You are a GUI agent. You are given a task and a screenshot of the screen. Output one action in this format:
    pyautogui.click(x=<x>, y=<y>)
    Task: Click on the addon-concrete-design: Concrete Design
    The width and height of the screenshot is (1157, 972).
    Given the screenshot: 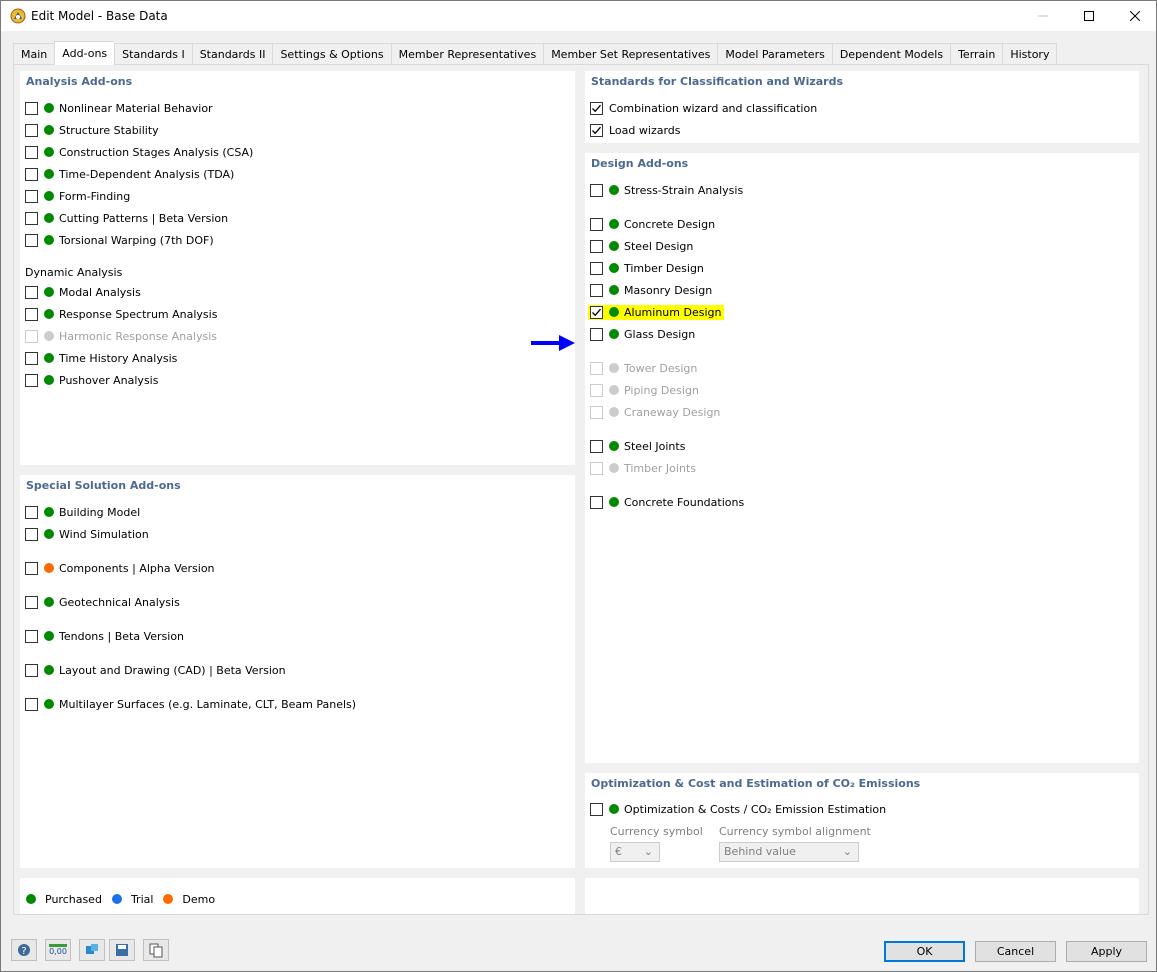 What is the action you would take?
    pyautogui.click(x=652, y=224)
    